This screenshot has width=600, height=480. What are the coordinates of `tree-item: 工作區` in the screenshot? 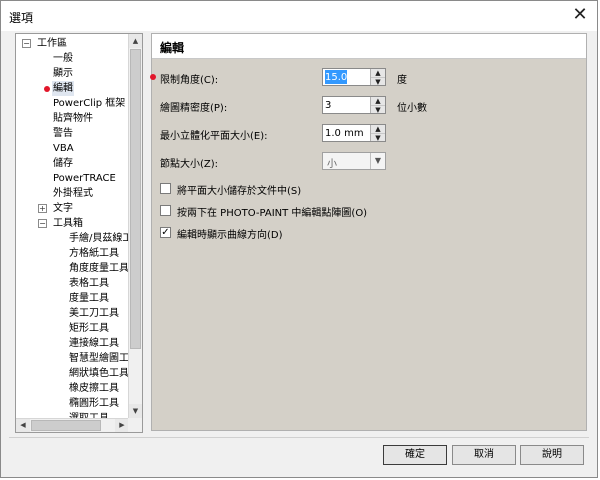 It's located at (52, 43).